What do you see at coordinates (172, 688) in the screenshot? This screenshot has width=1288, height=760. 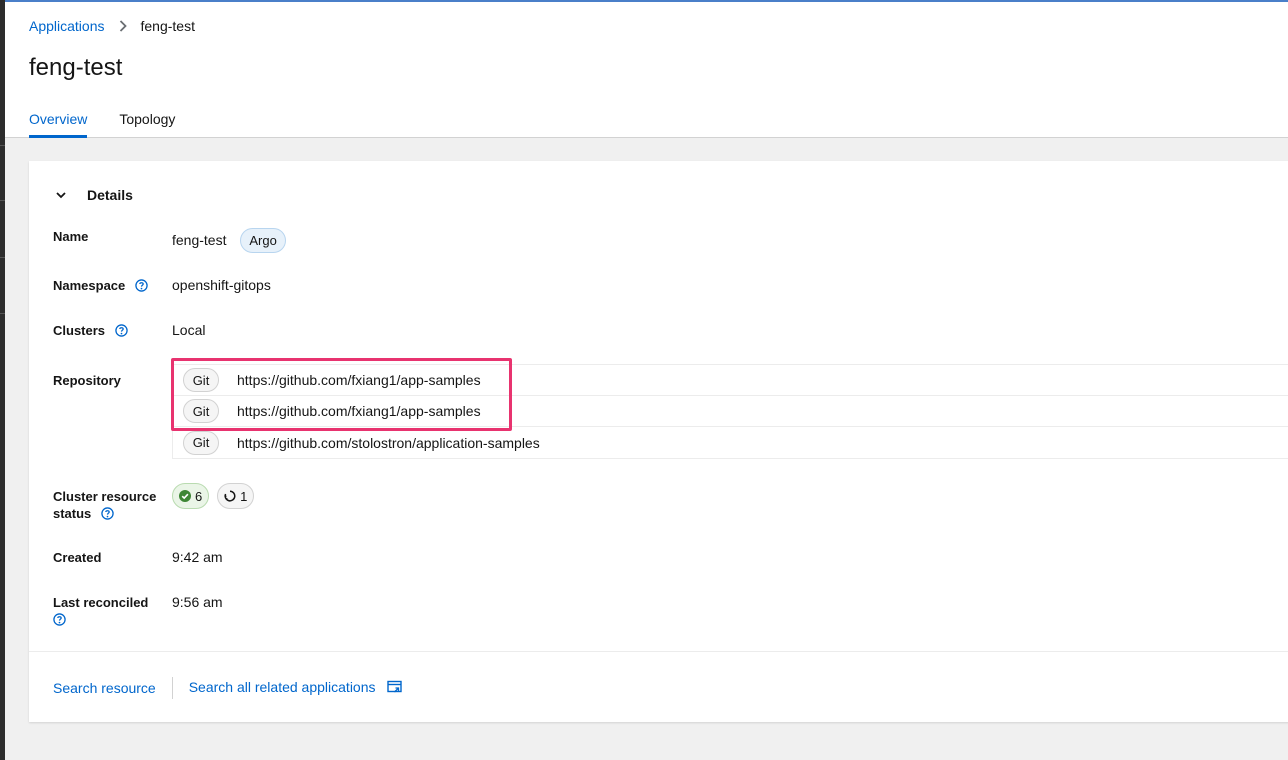 I see `link-separator` at bounding box center [172, 688].